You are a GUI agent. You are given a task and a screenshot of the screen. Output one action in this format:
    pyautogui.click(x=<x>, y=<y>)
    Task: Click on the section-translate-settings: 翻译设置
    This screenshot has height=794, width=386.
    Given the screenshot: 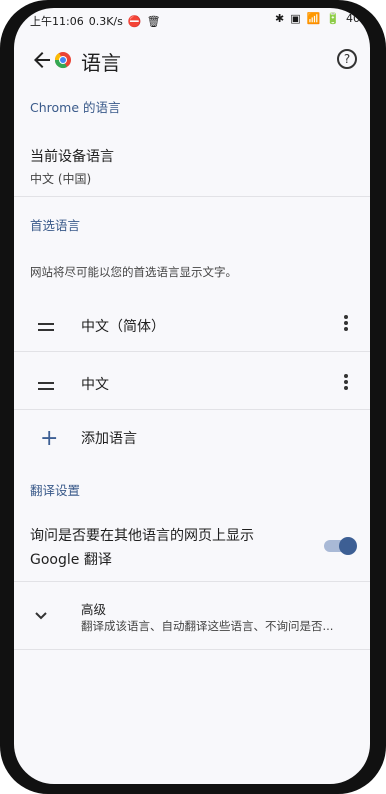 What is the action you would take?
    pyautogui.click(x=55, y=490)
    